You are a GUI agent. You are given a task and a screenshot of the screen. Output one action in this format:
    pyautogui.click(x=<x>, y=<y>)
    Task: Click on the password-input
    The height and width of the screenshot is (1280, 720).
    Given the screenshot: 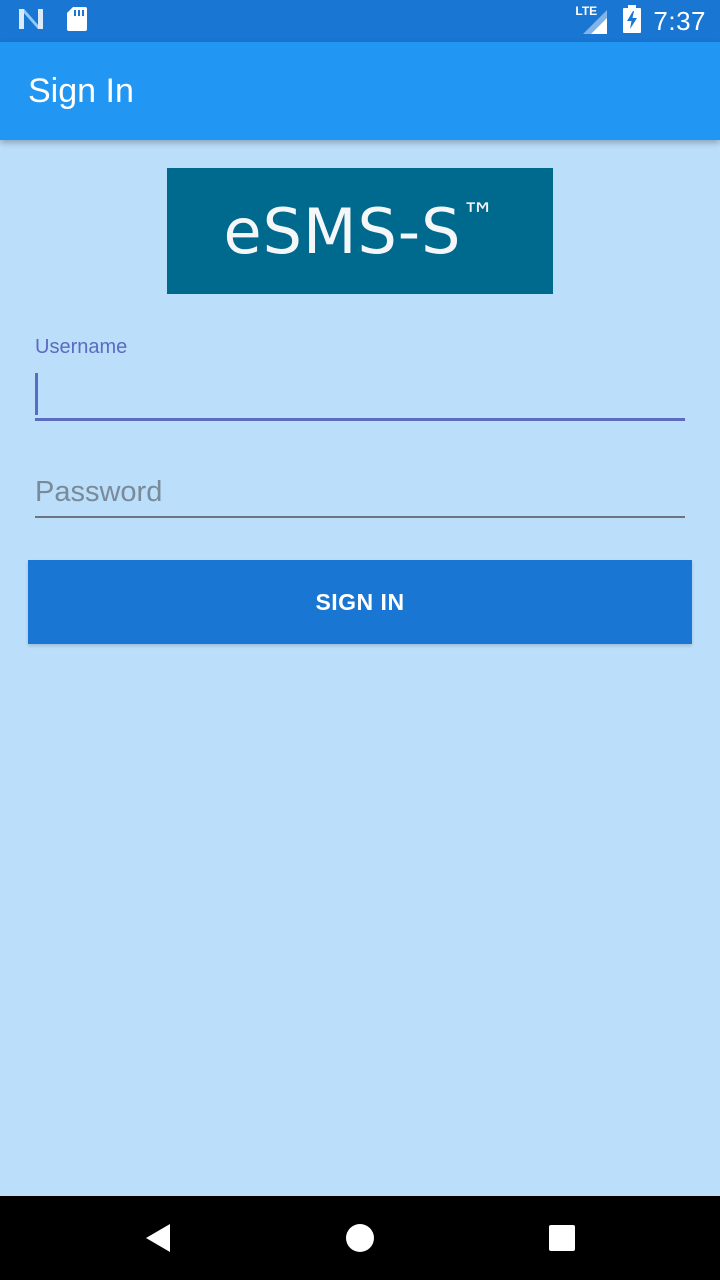 What is the action you would take?
    pyautogui.click(x=360, y=492)
    